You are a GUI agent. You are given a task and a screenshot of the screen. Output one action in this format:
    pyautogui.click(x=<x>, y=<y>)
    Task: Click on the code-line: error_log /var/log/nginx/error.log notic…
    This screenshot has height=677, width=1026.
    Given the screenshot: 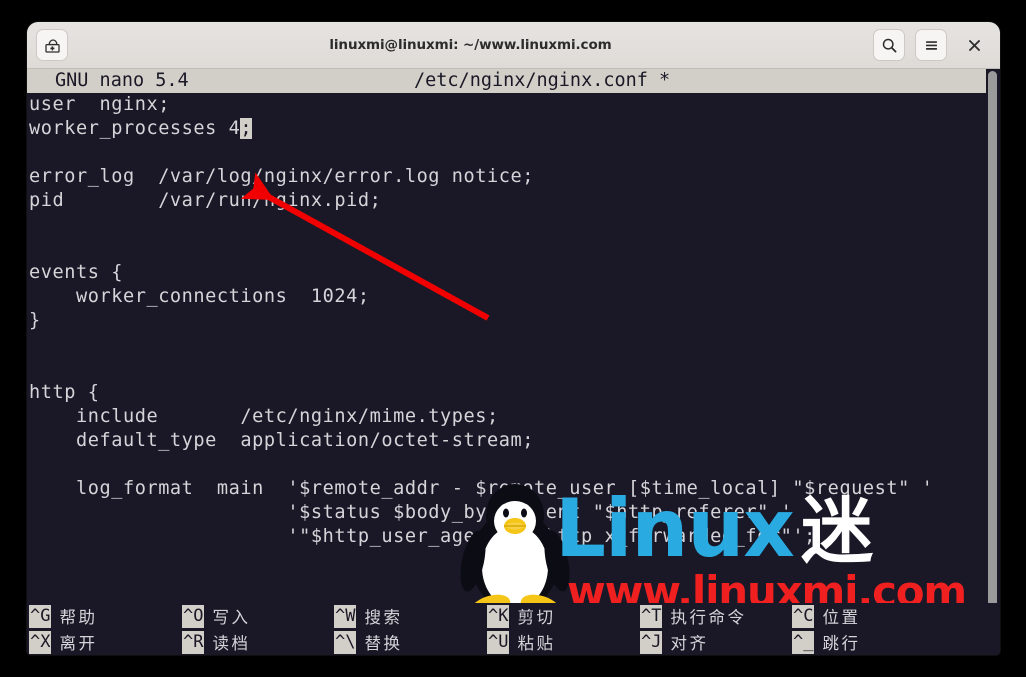 What is the action you would take?
    pyautogui.click(x=282, y=176)
    